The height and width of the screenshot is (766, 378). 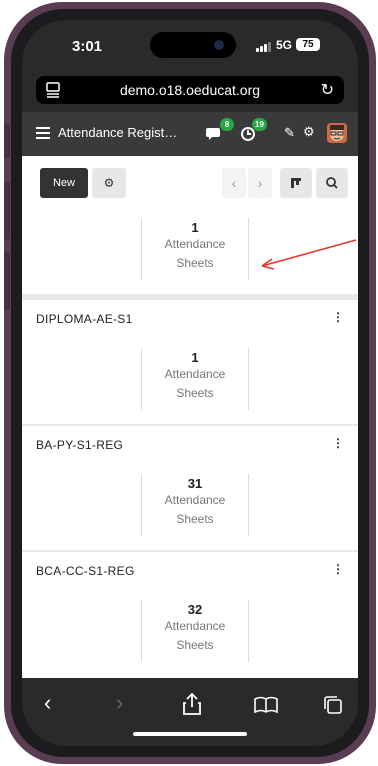 I want to click on status-bar: 3:01 5G 75, so click(x=190, y=46).